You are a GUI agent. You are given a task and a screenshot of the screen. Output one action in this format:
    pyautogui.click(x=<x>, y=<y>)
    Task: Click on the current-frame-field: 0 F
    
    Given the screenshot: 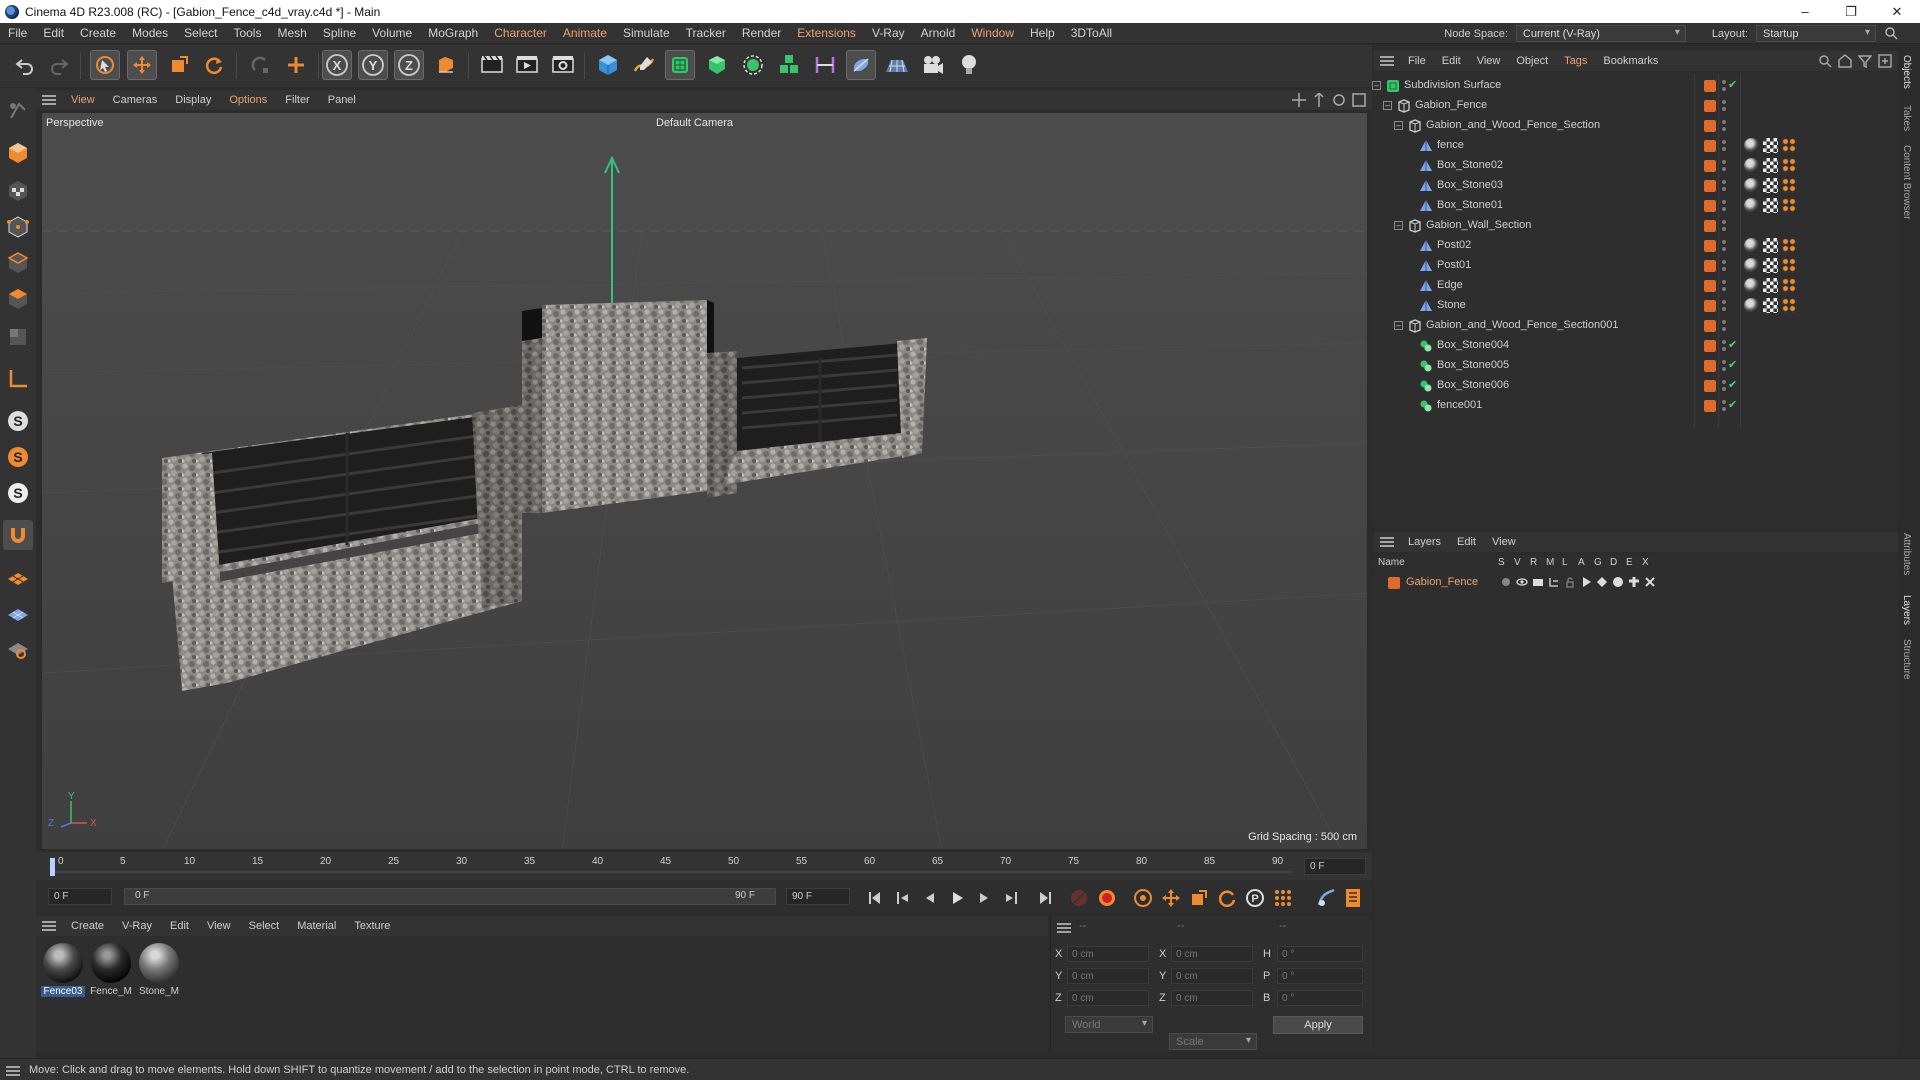 What is the action you would take?
    pyautogui.click(x=1335, y=866)
    